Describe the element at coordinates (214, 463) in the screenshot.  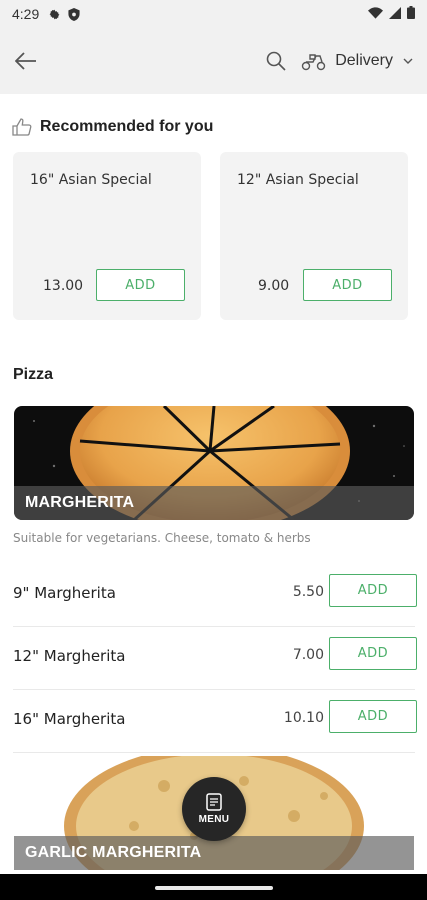
I see `margherita-banner: MARGHERITA` at that location.